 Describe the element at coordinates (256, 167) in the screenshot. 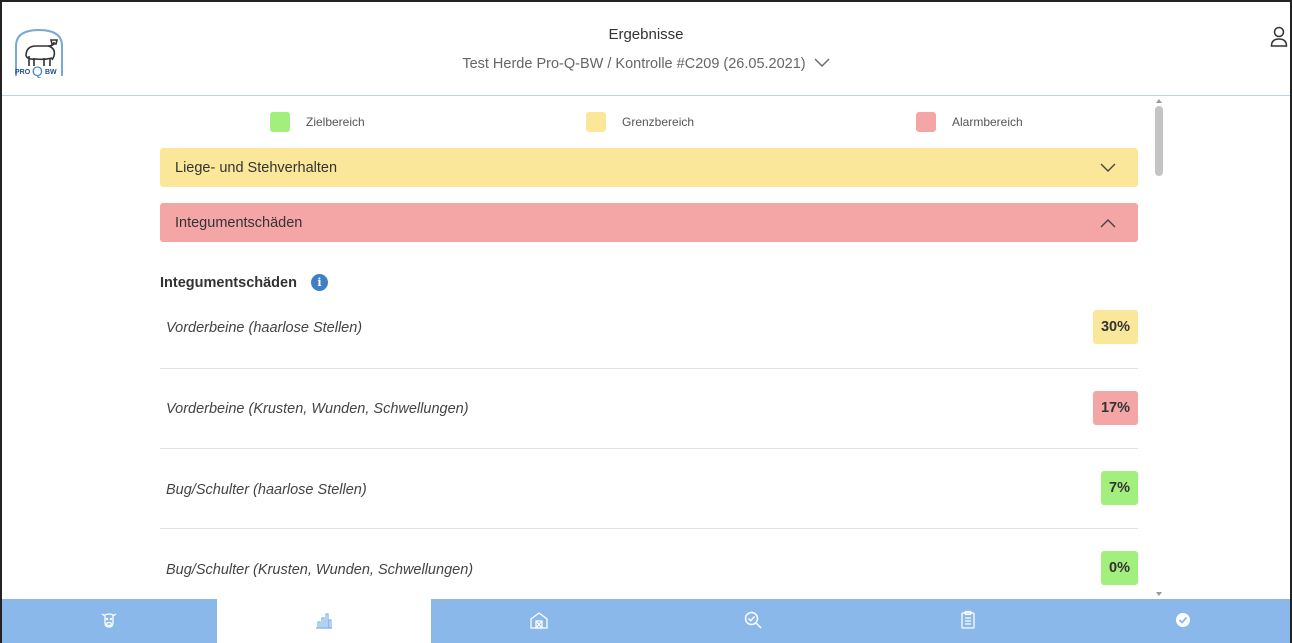

I see `section-label: Liege- und Stehverhalten` at that location.